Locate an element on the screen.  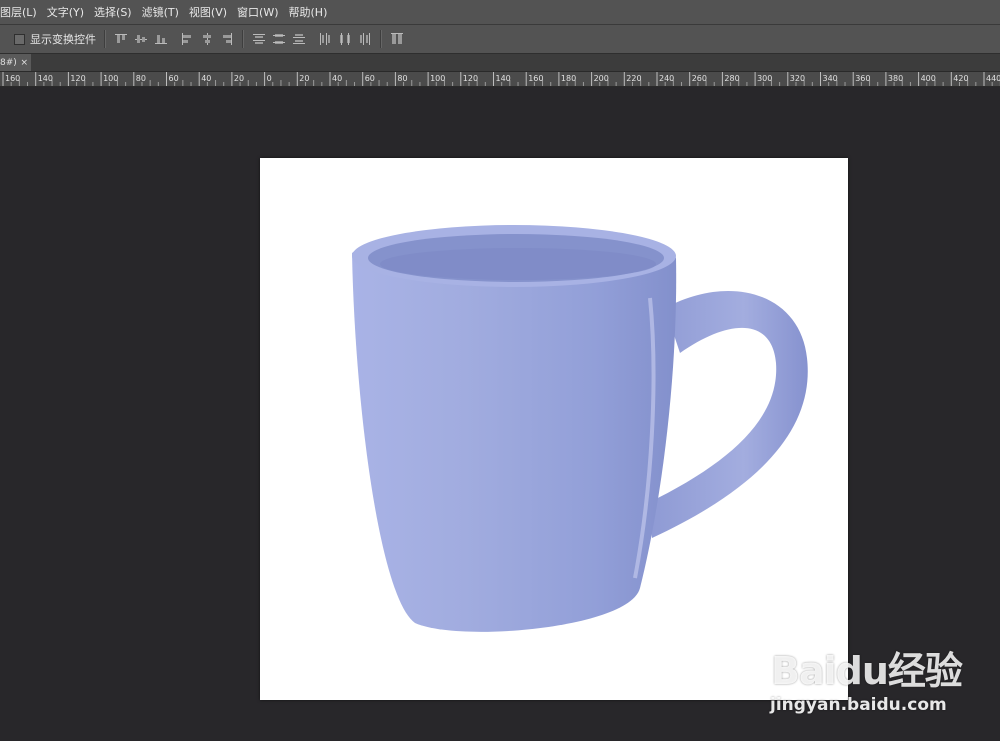
auto-align-icon is located at coordinates (397, 39).